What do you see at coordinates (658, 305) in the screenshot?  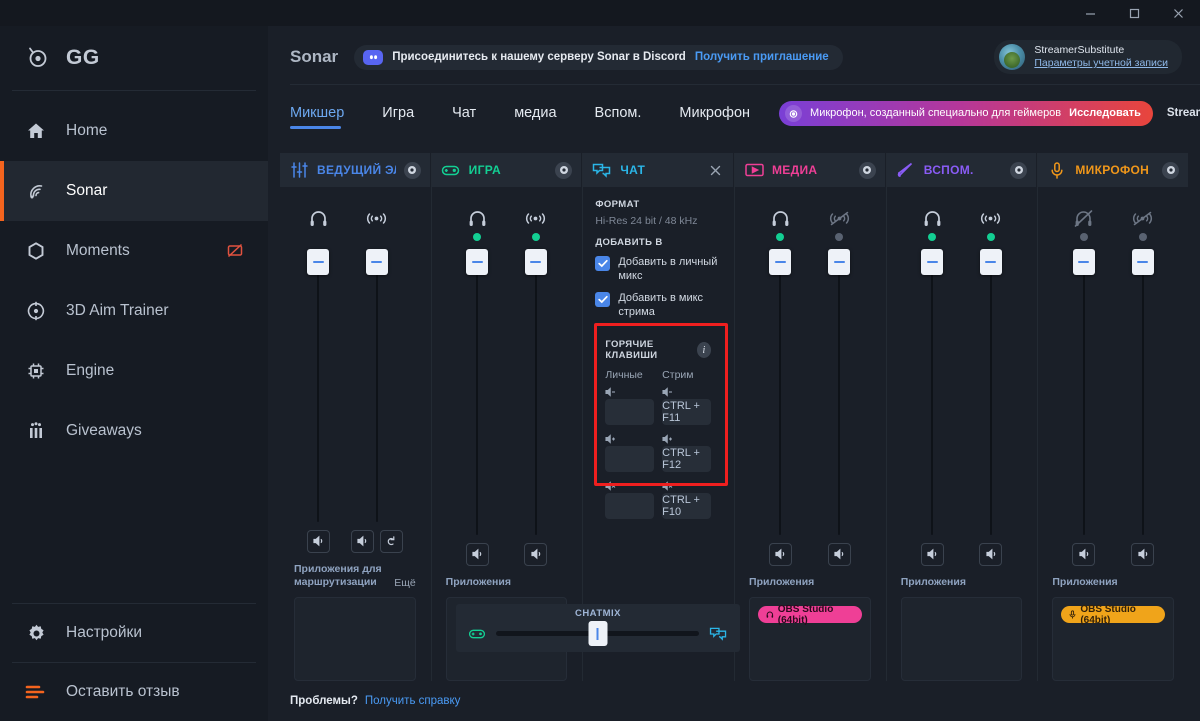 I see `checkbox-stream-mix: Добавить в микс стрима` at bounding box center [658, 305].